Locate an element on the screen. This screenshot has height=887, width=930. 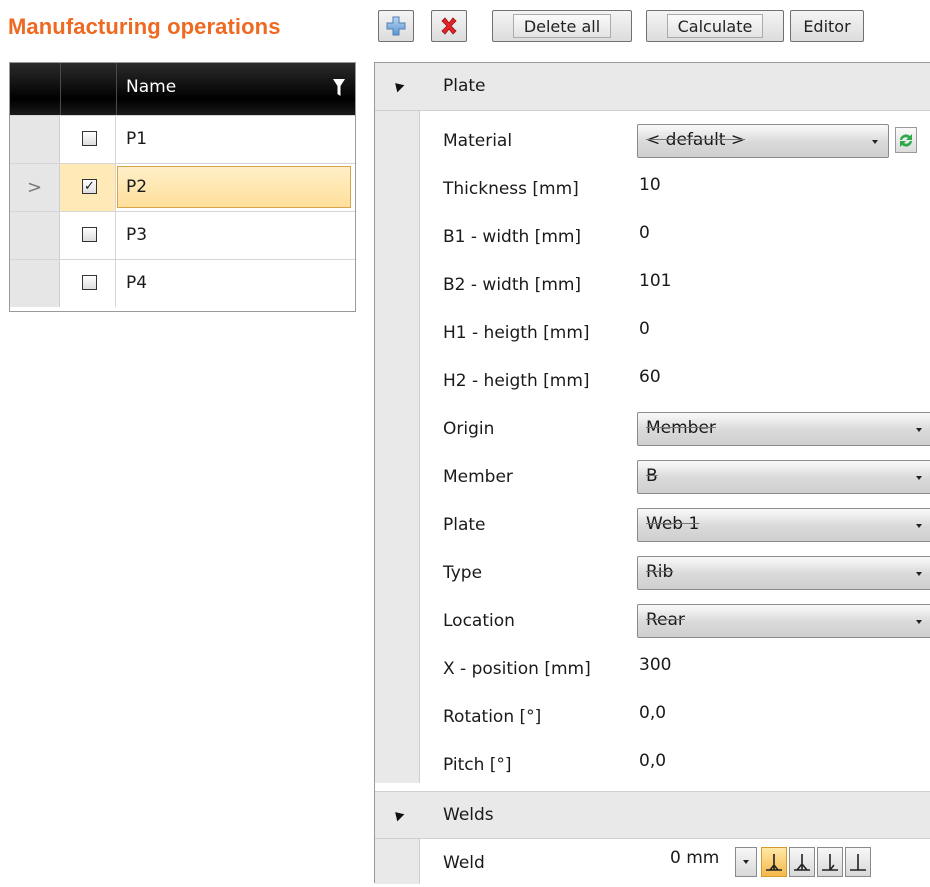
refresh-icon is located at coordinates (906, 140).